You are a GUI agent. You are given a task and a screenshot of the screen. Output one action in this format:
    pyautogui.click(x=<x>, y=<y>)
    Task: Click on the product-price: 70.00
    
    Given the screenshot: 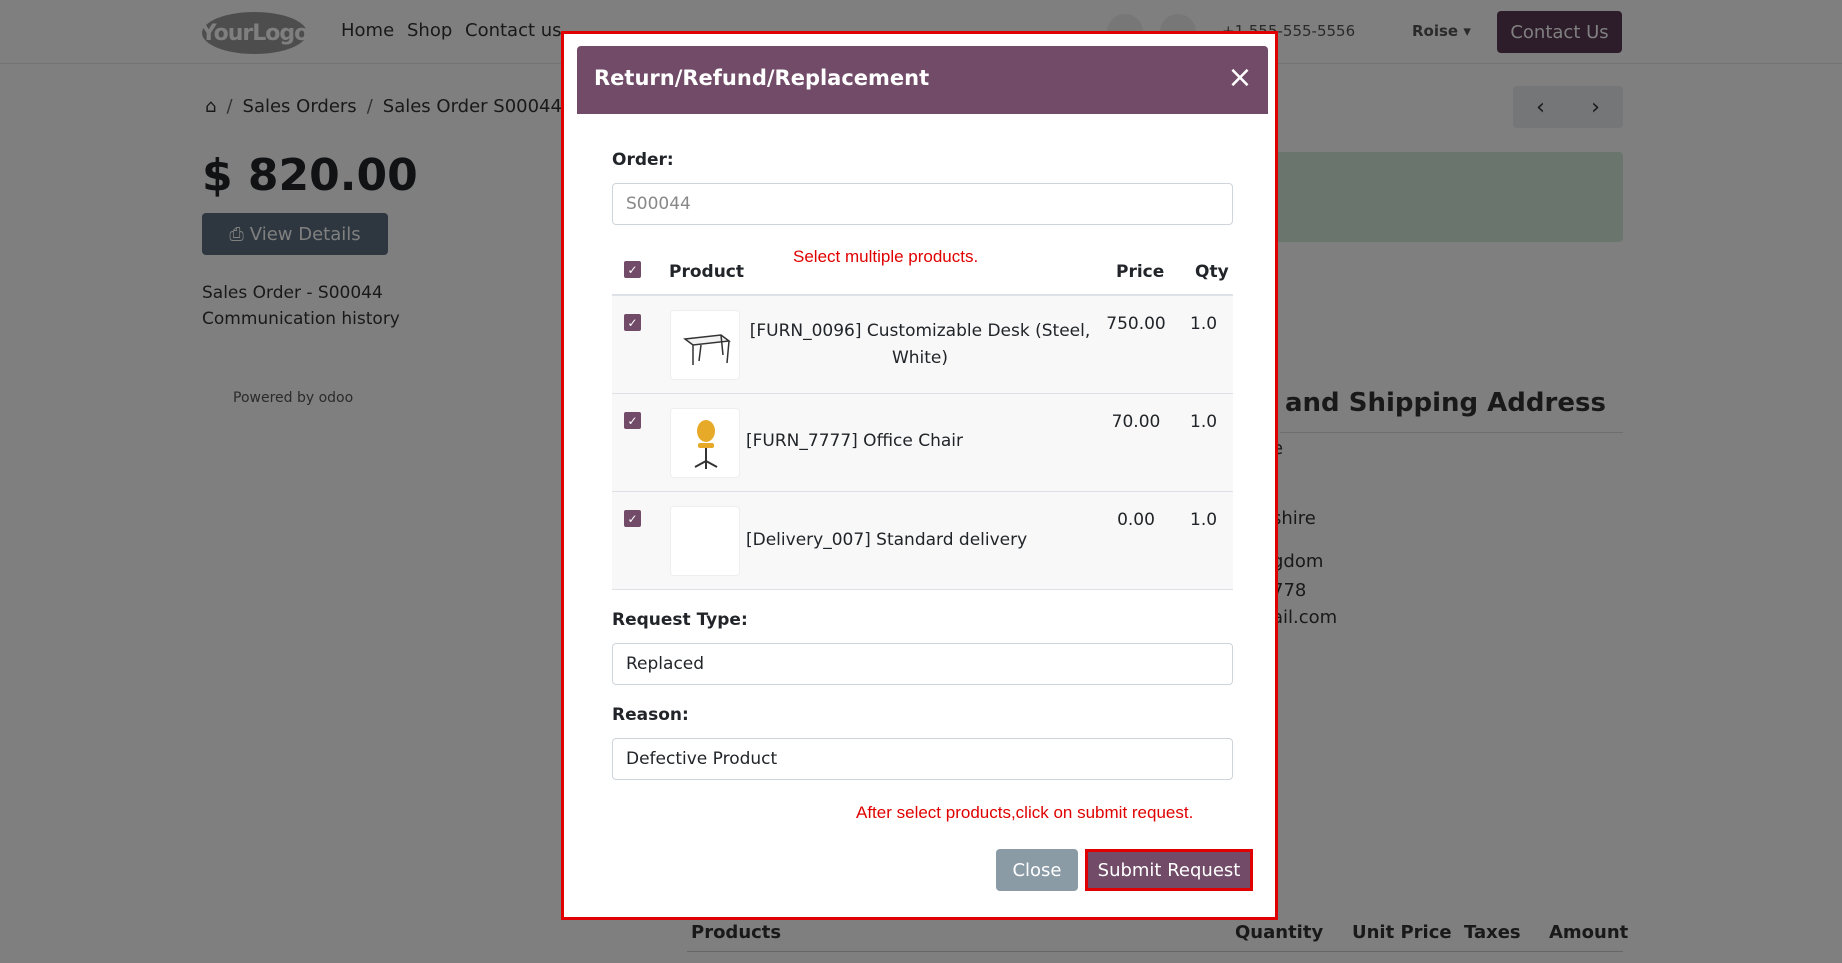 What is the action you would take?
    pyautogui.click(x=1136, y=422)
    